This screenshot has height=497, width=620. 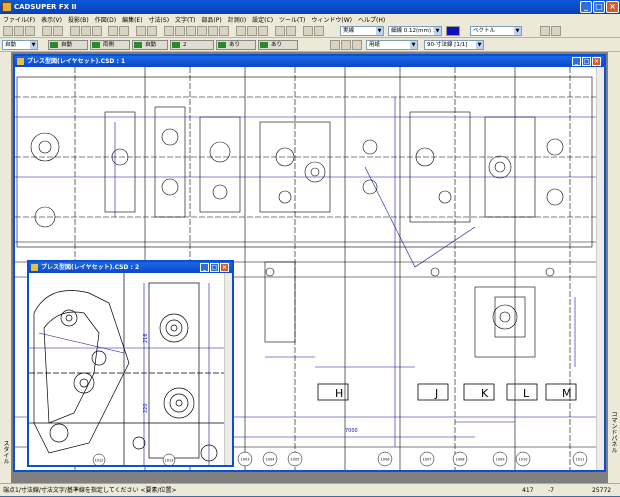 I want to click on window-tile-icon, so click(x=280, y=31).